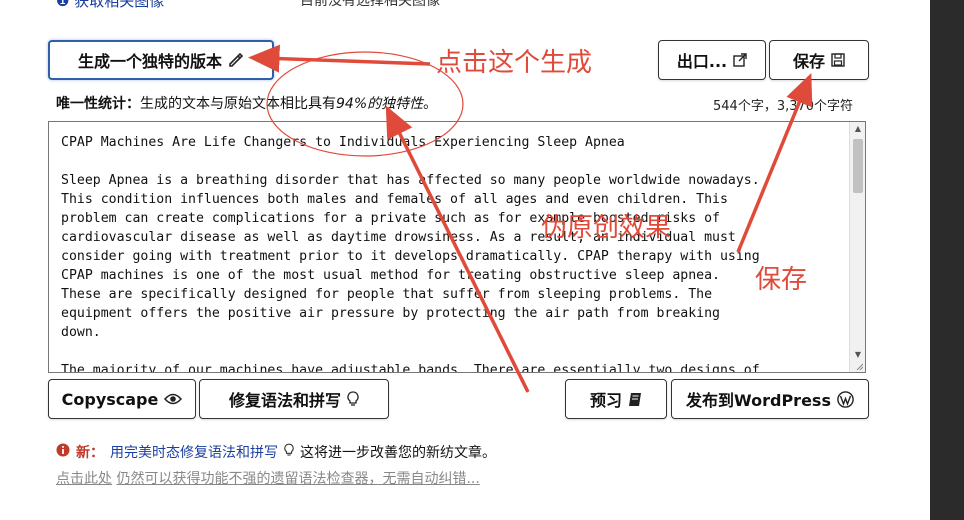  Describe the element at coordinates (781, 280) in the screenshot. I see `annotation-save: 保存` at that location.